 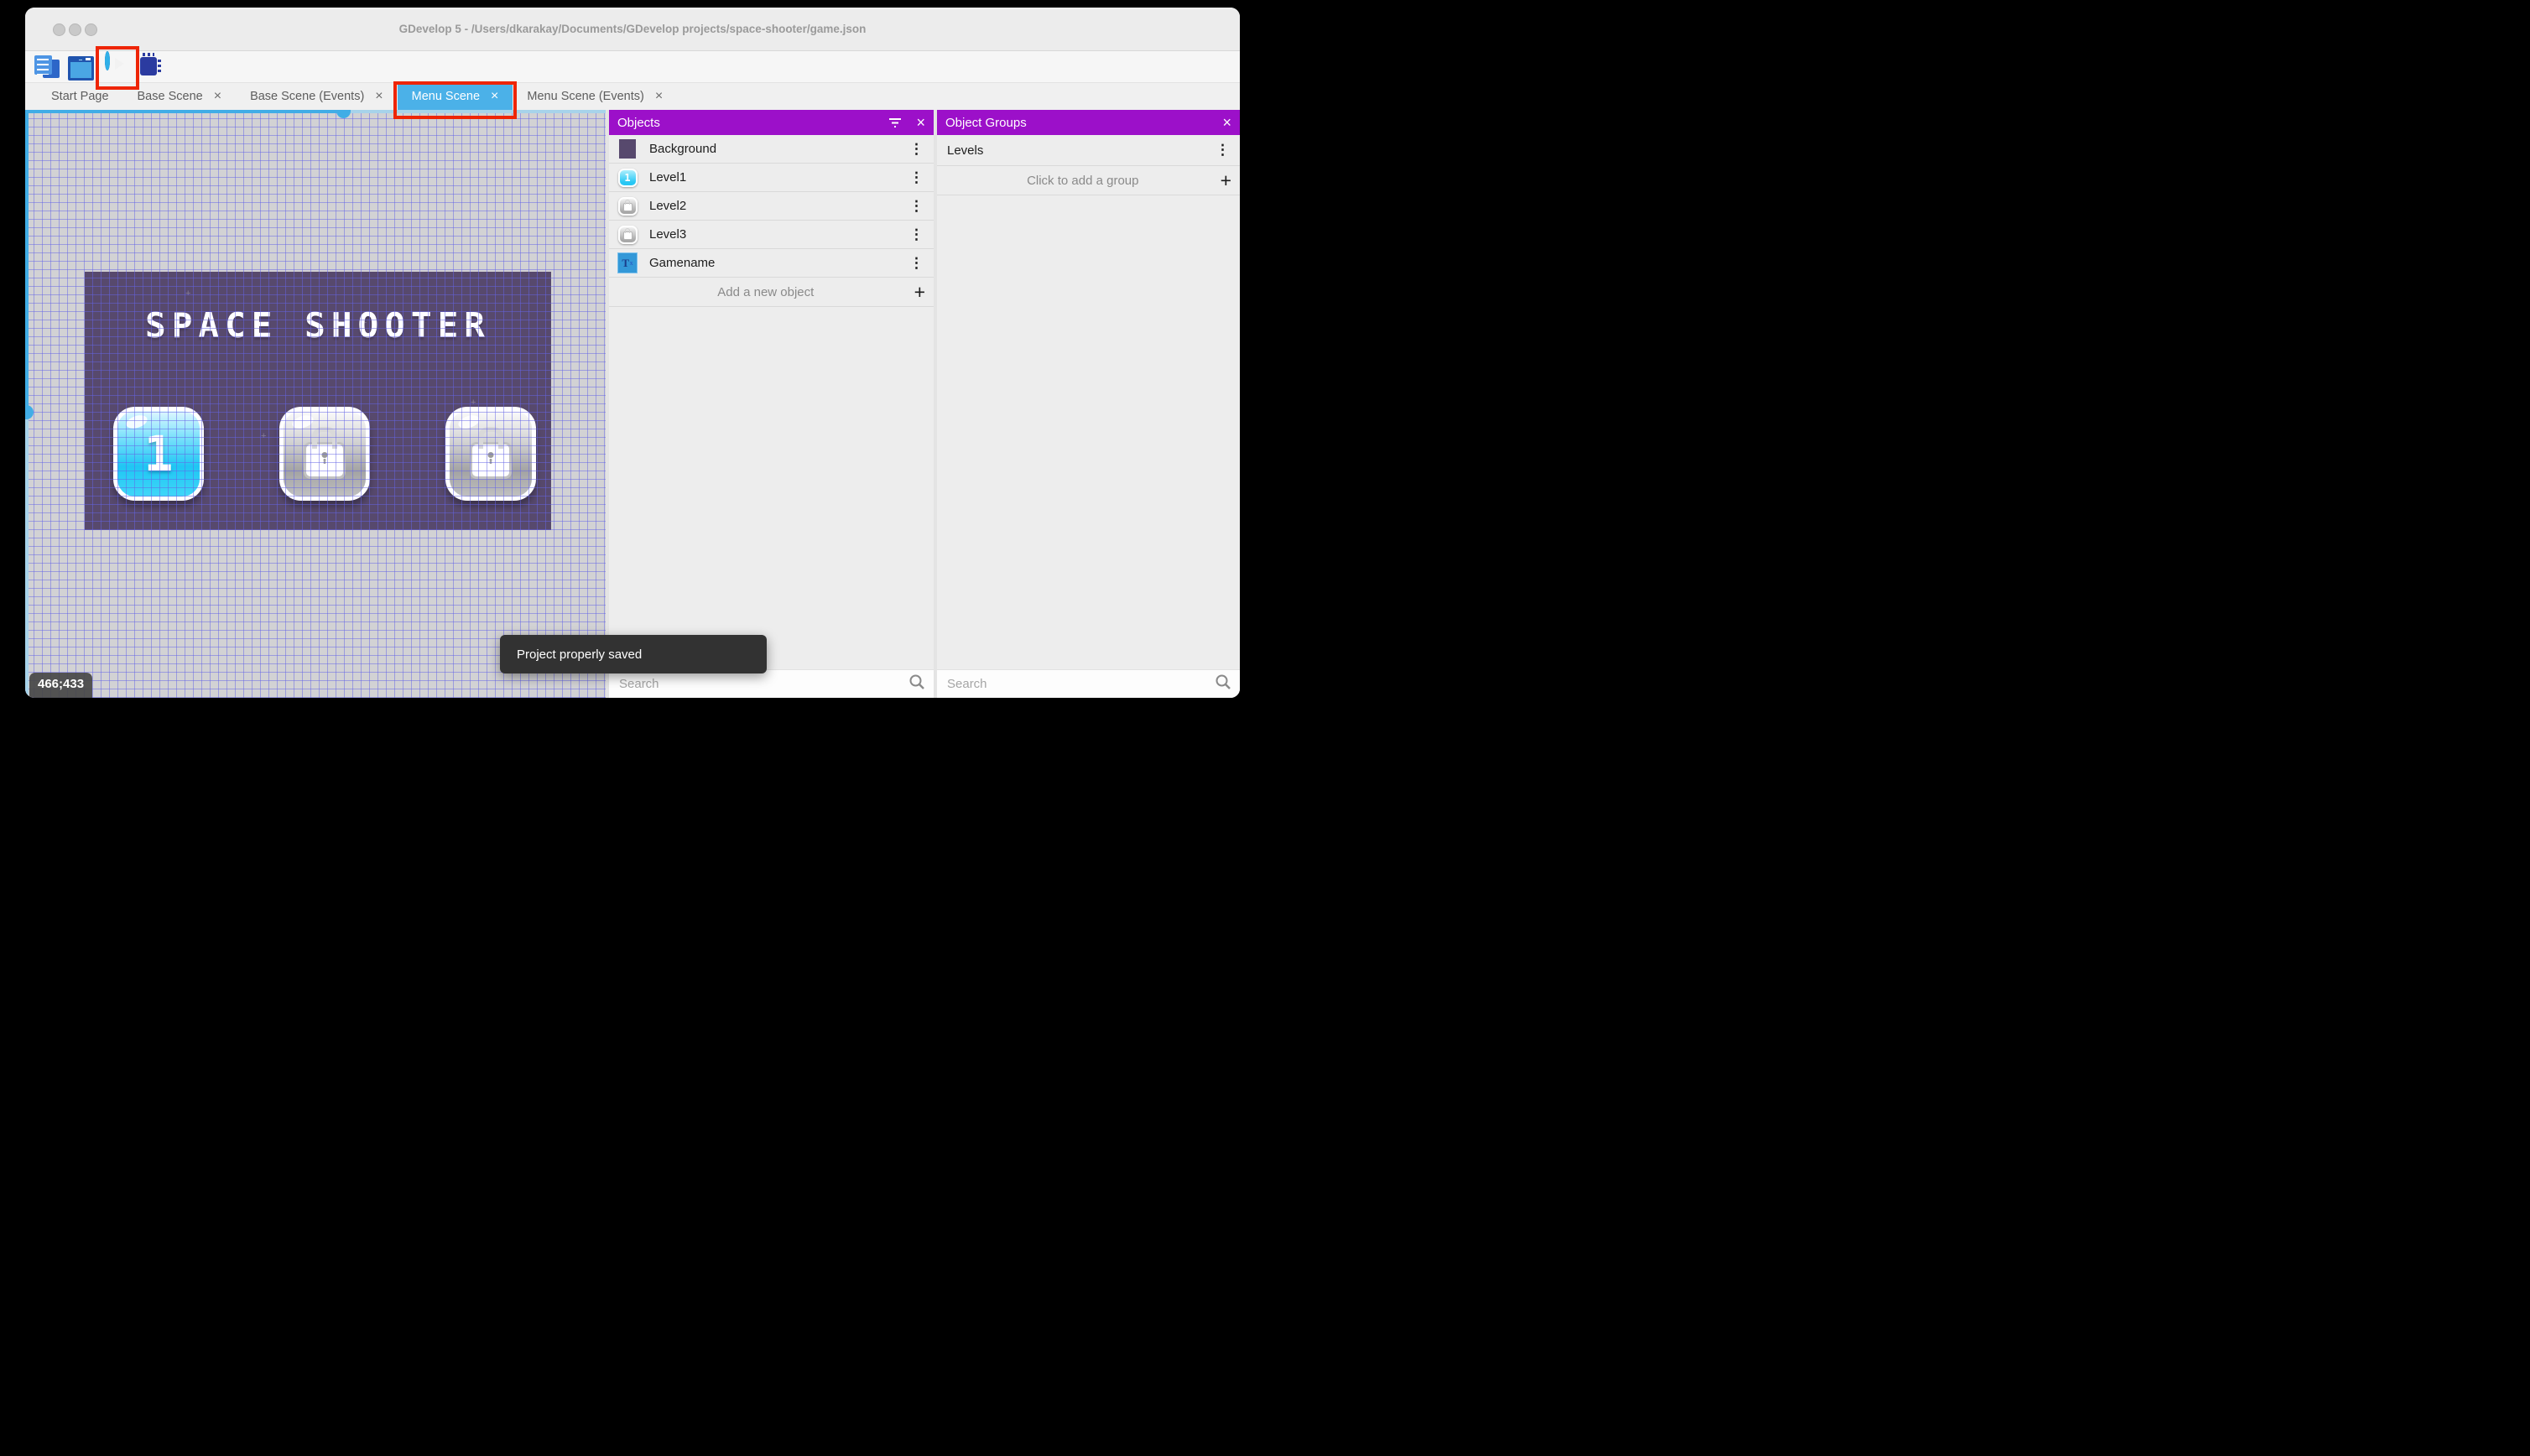 I want to click on tab-base-scene: Base Scene ×, so click(x=180, y=96).